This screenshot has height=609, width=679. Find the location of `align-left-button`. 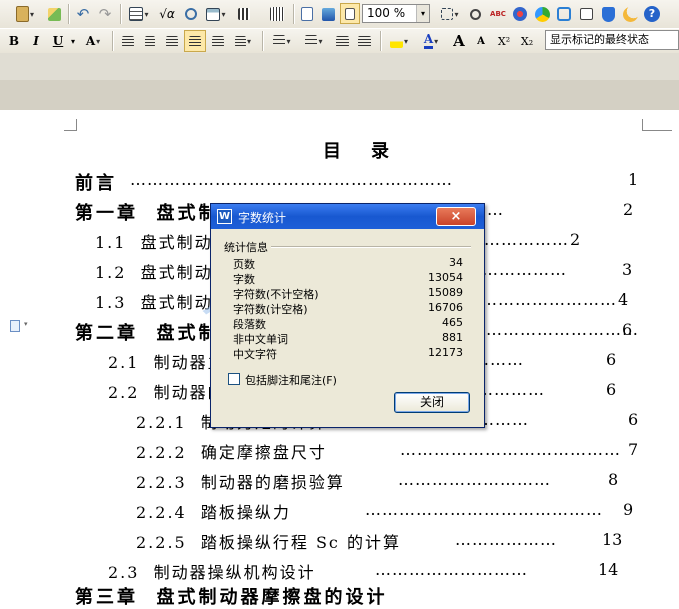

align-left-button is located at coordinates (128, 41).